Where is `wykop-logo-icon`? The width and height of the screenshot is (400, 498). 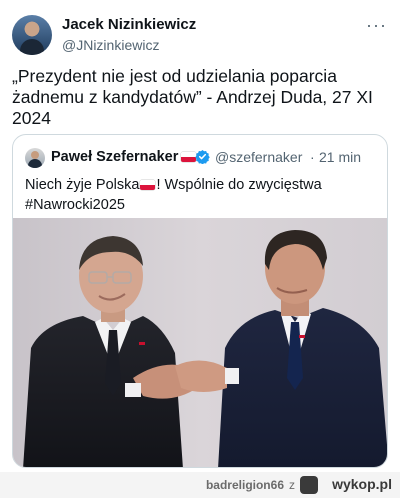
wykop-logo-icon is located at coordinates (309, 485).